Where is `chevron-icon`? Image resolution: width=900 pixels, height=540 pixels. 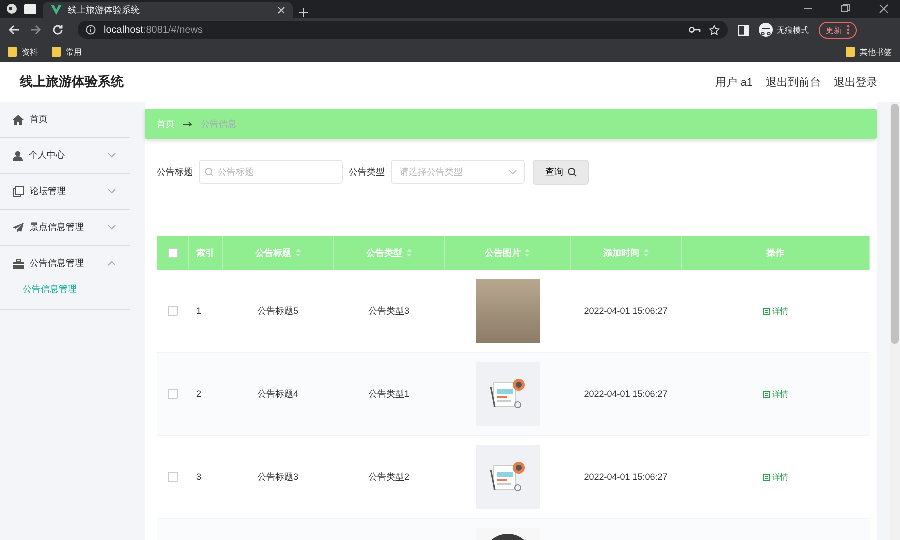
chevron-icon is located at coordinates (513, 172).